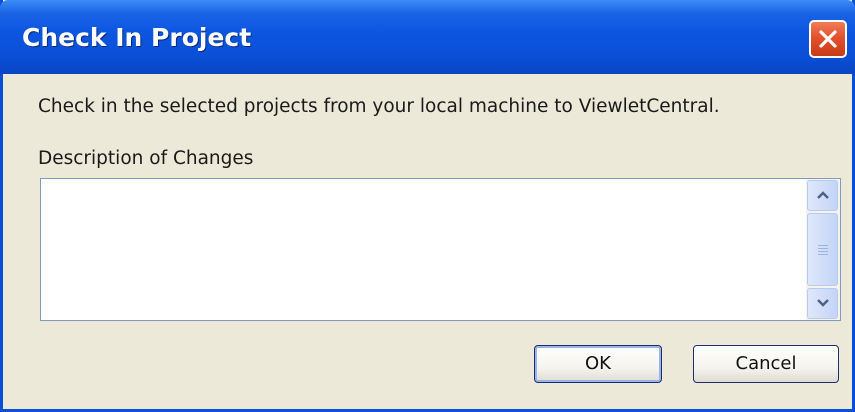 This screenshot has width=855, height=412. I want to click on scroll-down-button, so click(822, 303).